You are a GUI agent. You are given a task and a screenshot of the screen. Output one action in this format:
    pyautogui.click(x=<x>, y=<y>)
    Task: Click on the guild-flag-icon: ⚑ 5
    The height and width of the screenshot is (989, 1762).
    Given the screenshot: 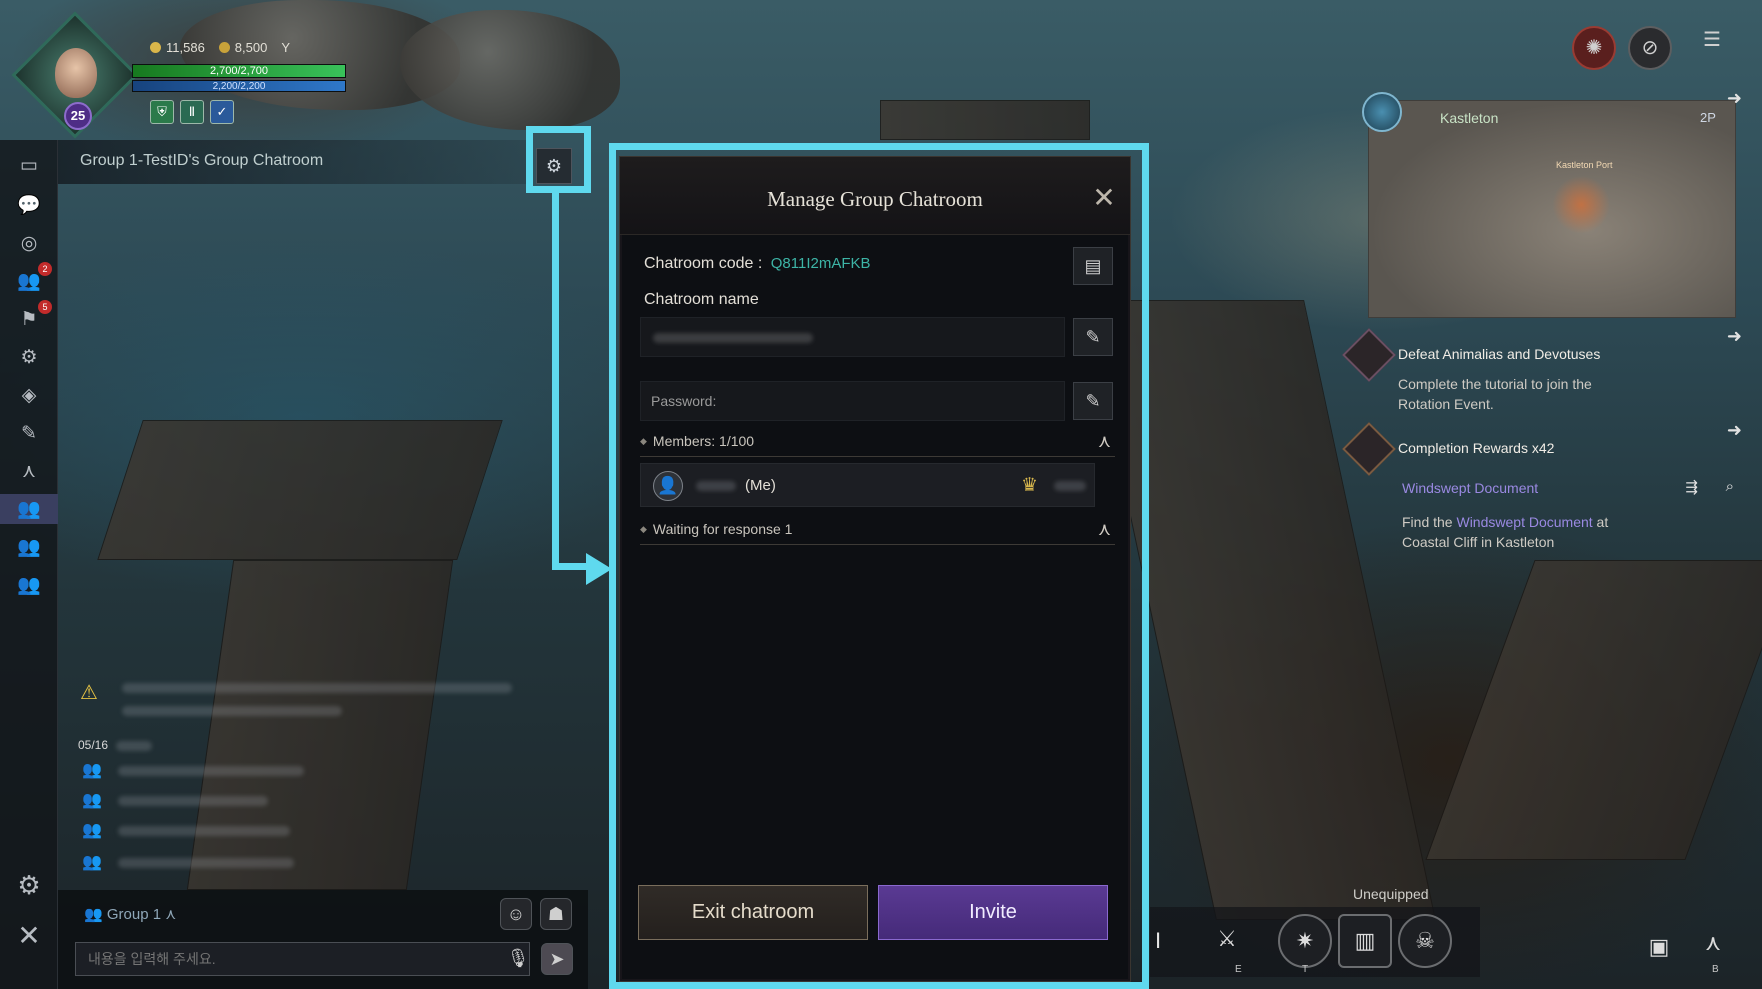 What is the action you would take?
    pyautogui.click(x=32, y=317)
    